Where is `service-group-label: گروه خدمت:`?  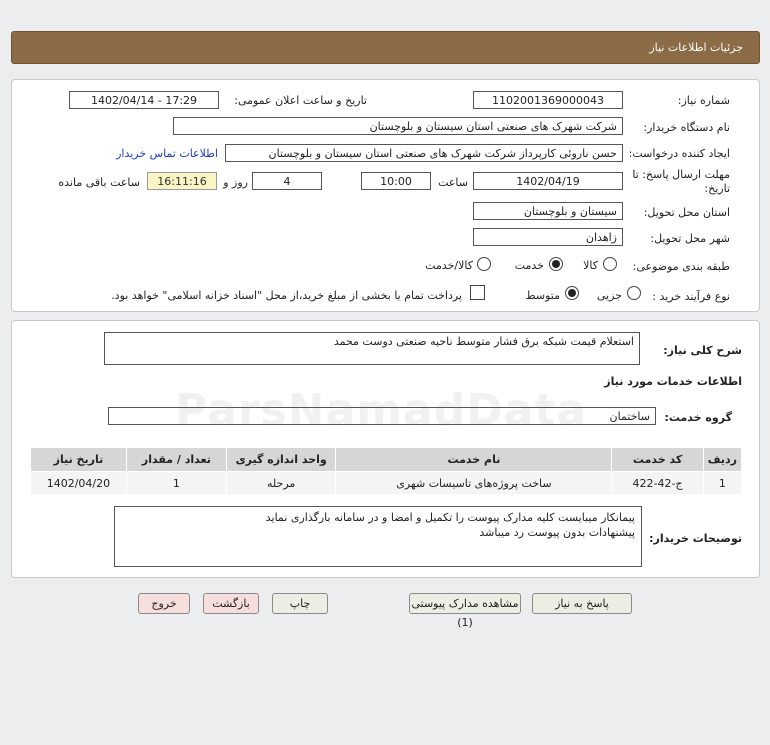
service-group-label: گروه خدمت: is located at coordinates (698, 417).